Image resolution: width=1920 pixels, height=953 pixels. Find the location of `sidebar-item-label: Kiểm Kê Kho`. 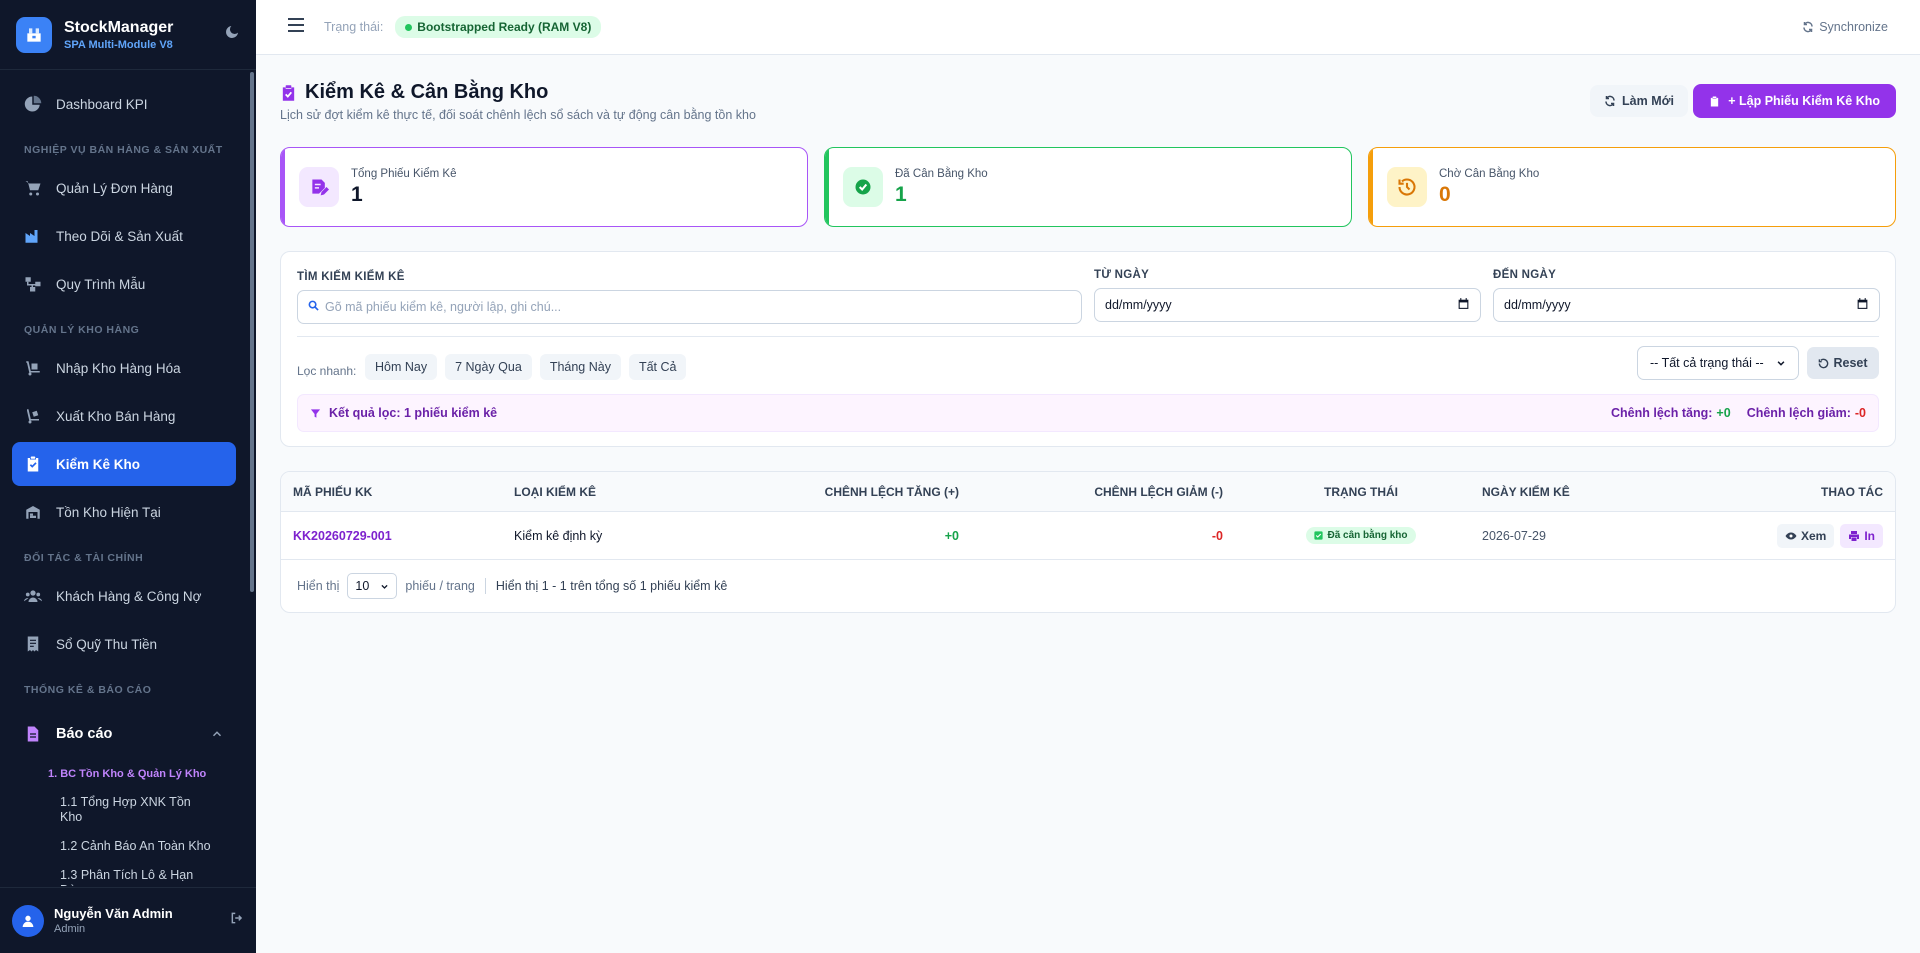

sidebar-item-label: Kiểm Kê Kho is located at coordinates (98, 464).